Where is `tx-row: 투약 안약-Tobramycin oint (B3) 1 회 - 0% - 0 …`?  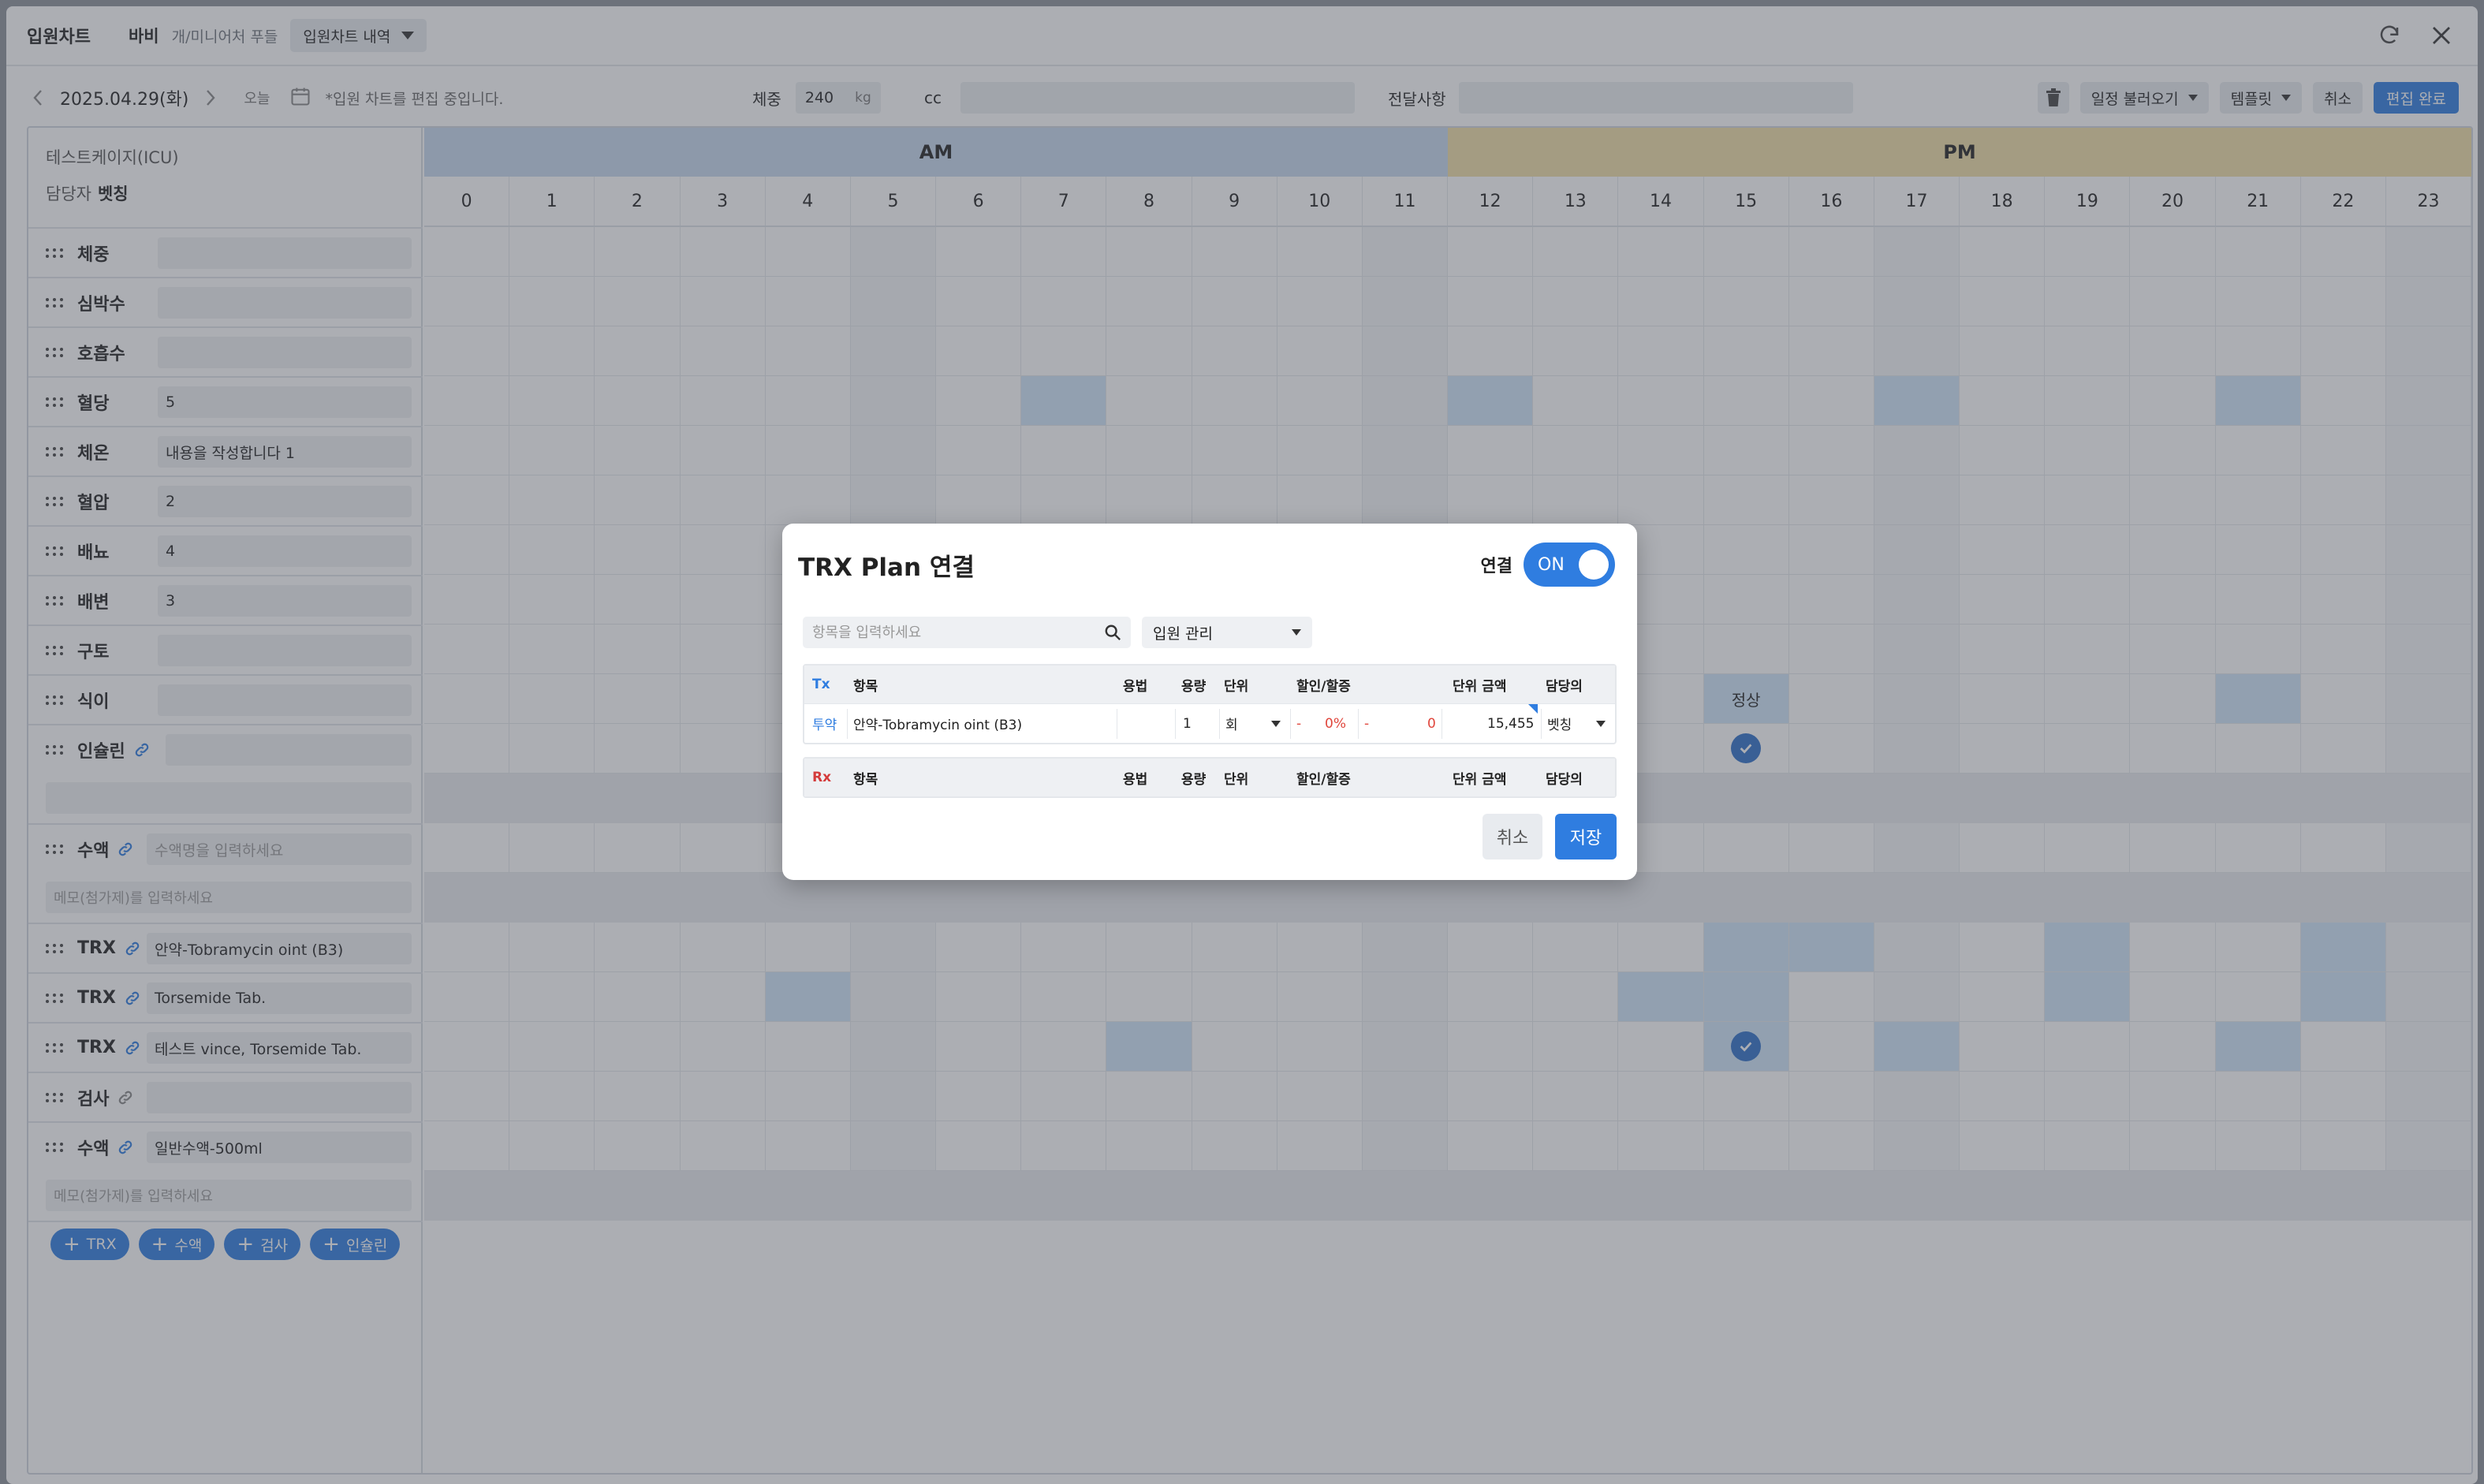 tx-row: 투약 안약-Tobramycin oint (B3) 1 회 - 0% - 0 … is located at coordinates (1209, 723).